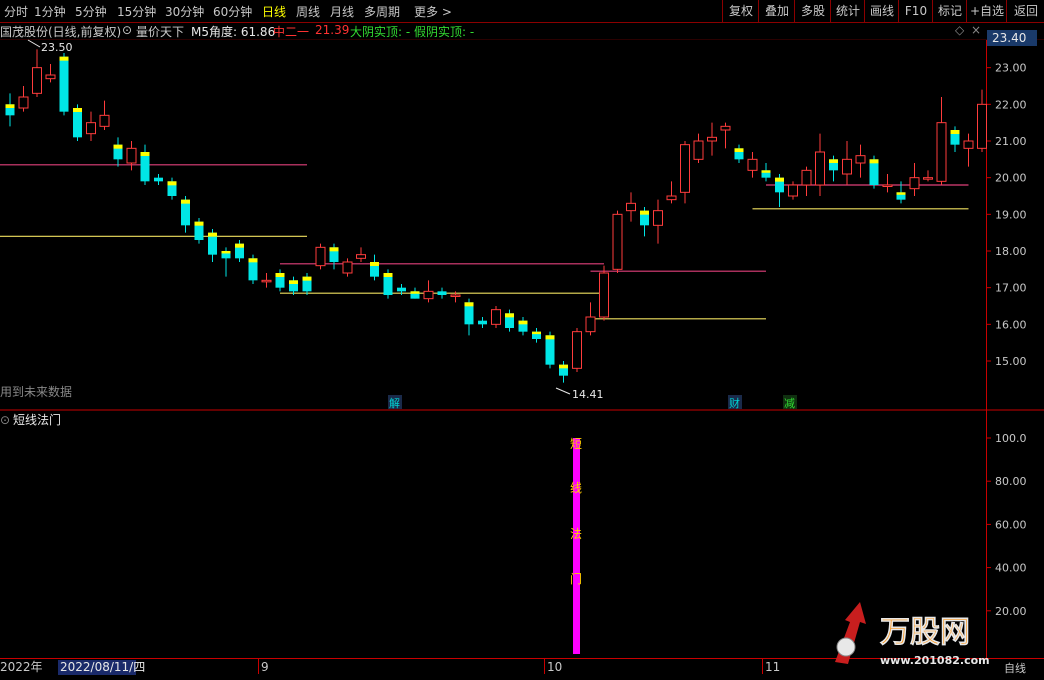 This screenshot has width=1044, height=680. I want to click on period-tab-15min: 15分钟, so click(136, 11).